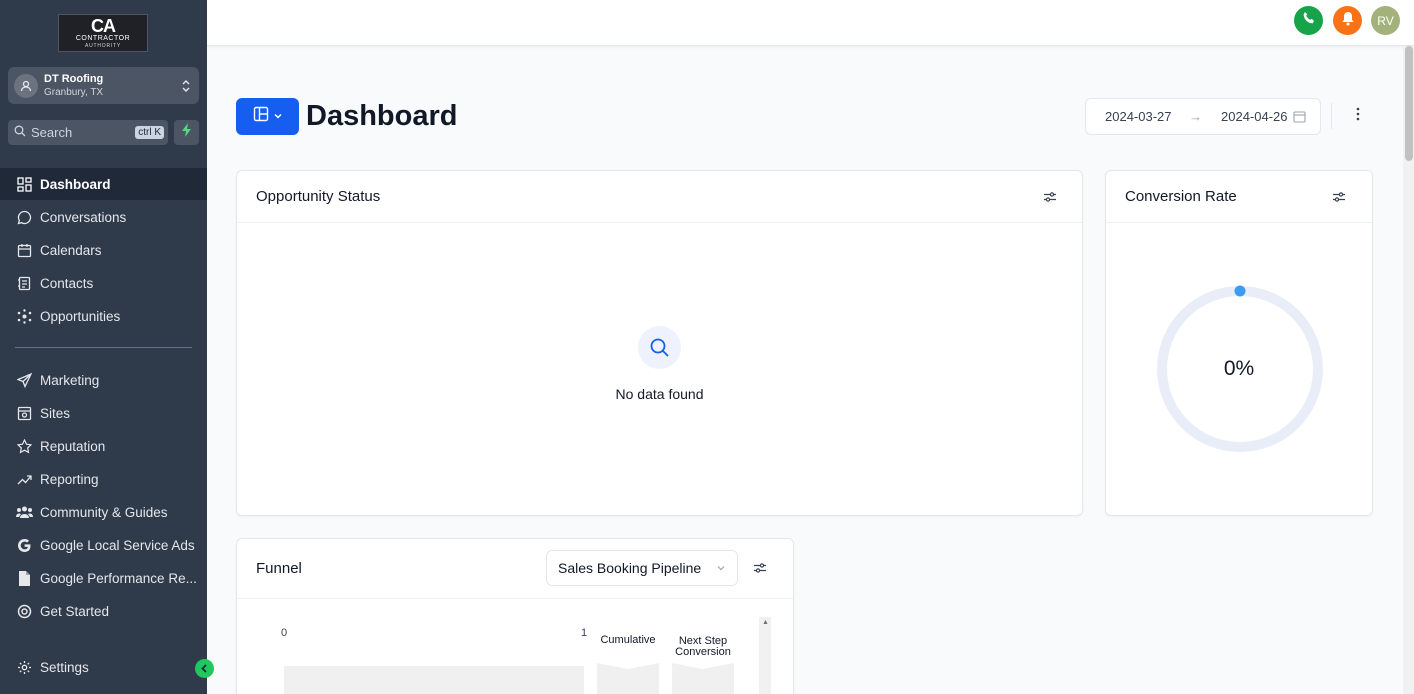 The height and width of the screenshot is (694, 1414). What do you see at coordinates (1240, 291) in the screenshot?
I see `donut-progress-marker` at bounding box center [1240, 291].